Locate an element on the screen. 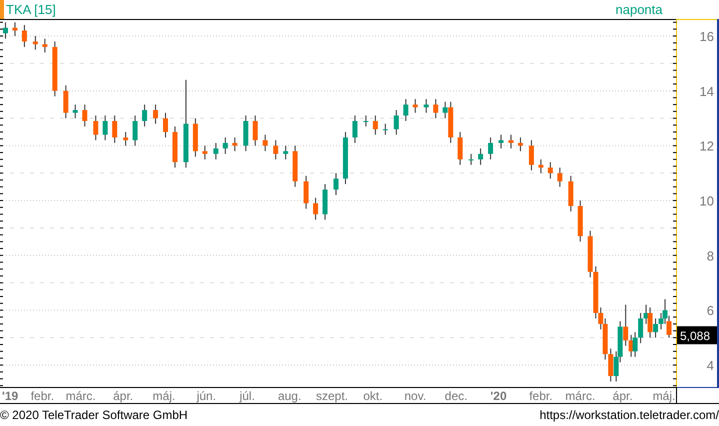 This screenshot has height=426, width=719. y-tick-label: 16 is located at coordinates (707, 36).